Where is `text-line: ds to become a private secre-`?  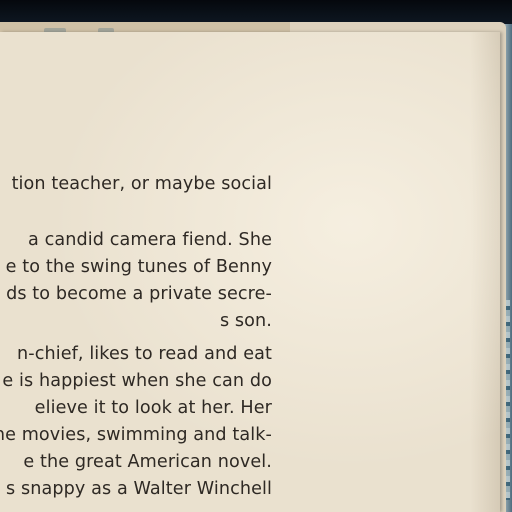
text-line: ds to become a private secre- is located at coordinates (139, 294).